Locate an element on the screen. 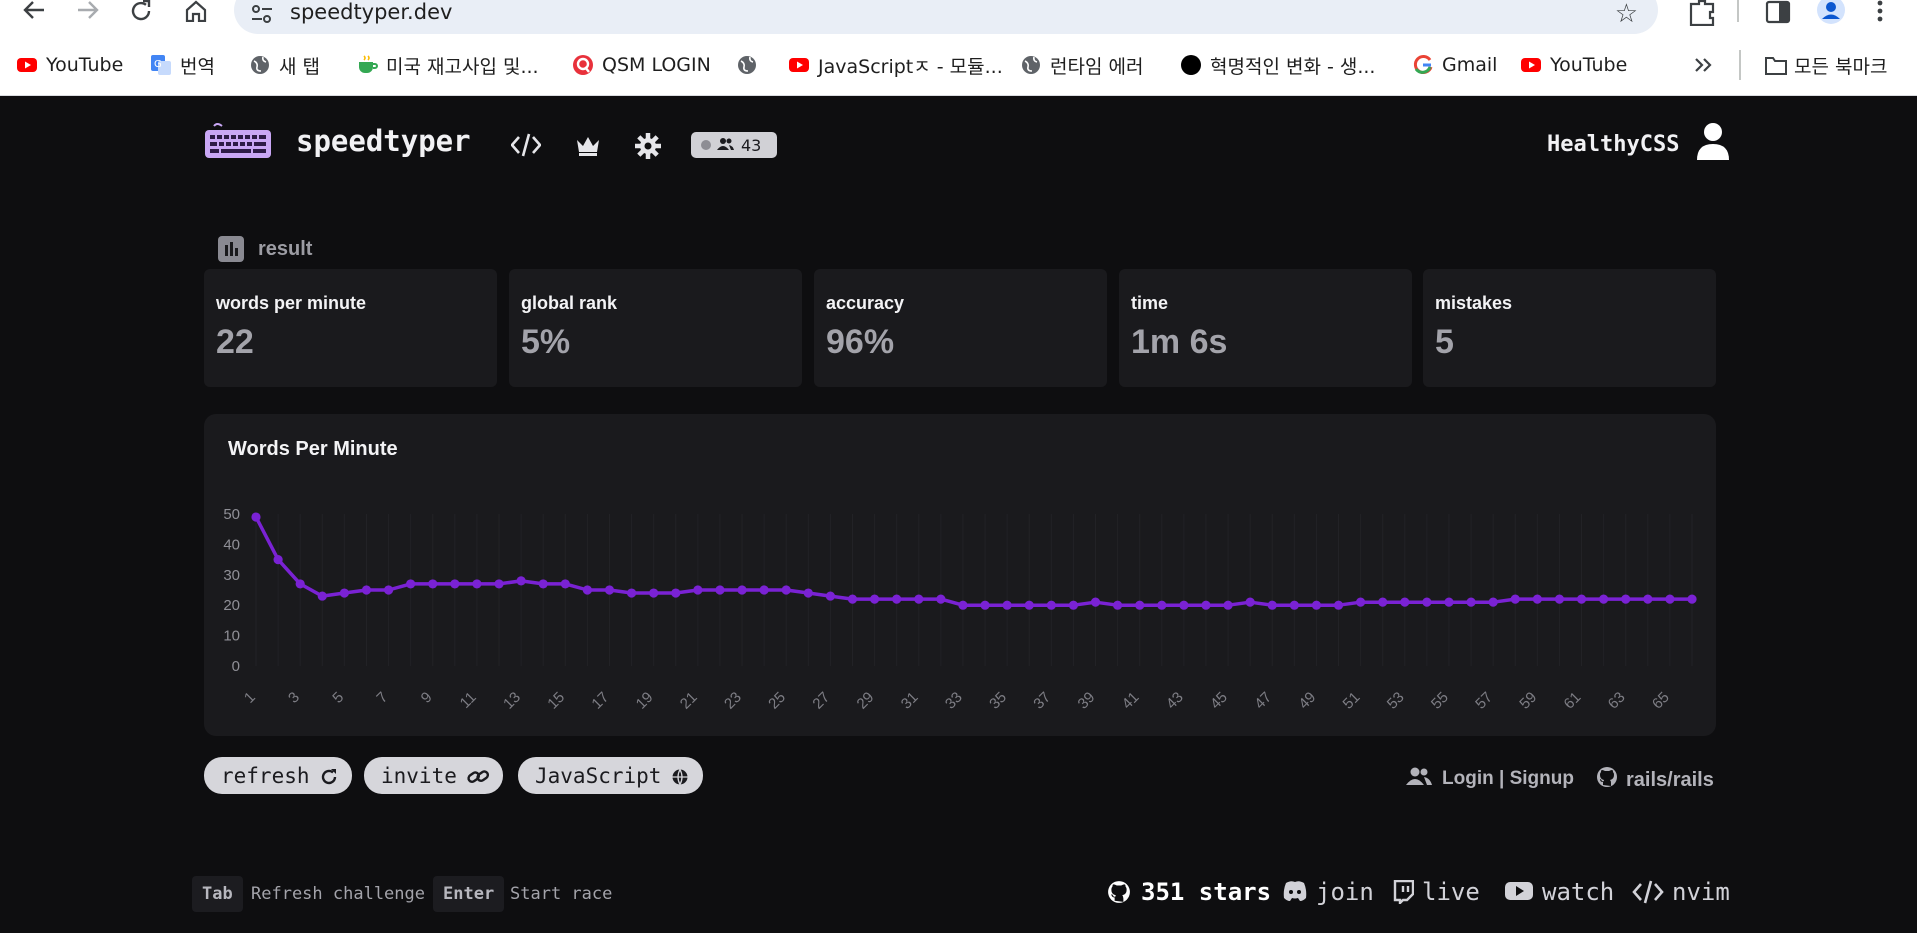 The width and height of the screenshot is (1927, 945). user-icon is located at coordinates (1713, 141).